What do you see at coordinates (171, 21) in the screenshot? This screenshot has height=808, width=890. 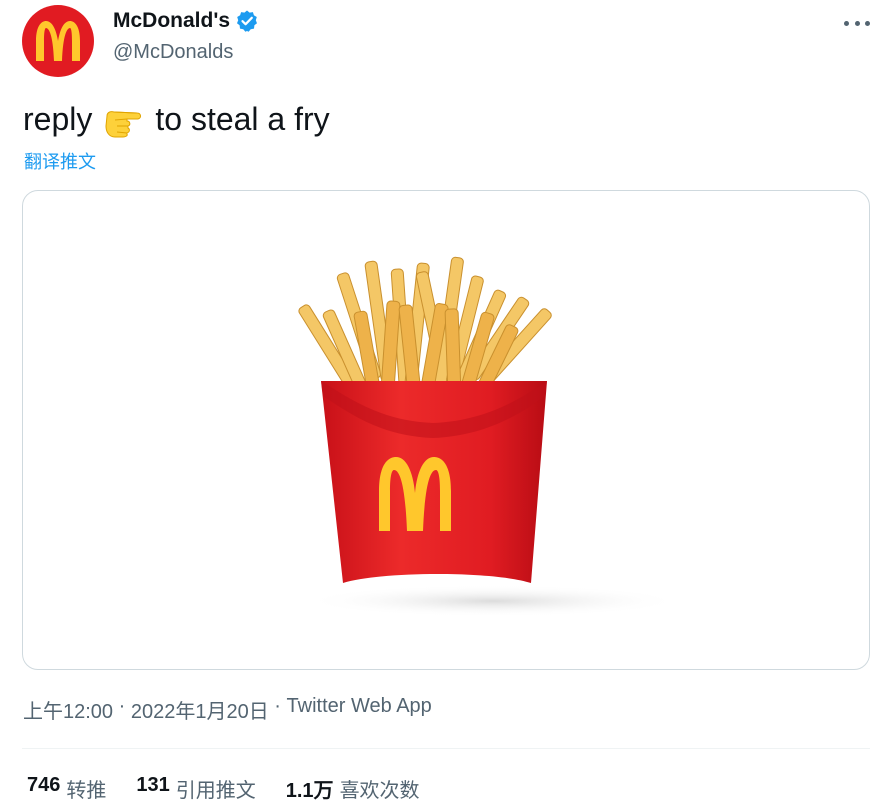 I see `display-name: McDonald's` at bounding box center [171, 21].